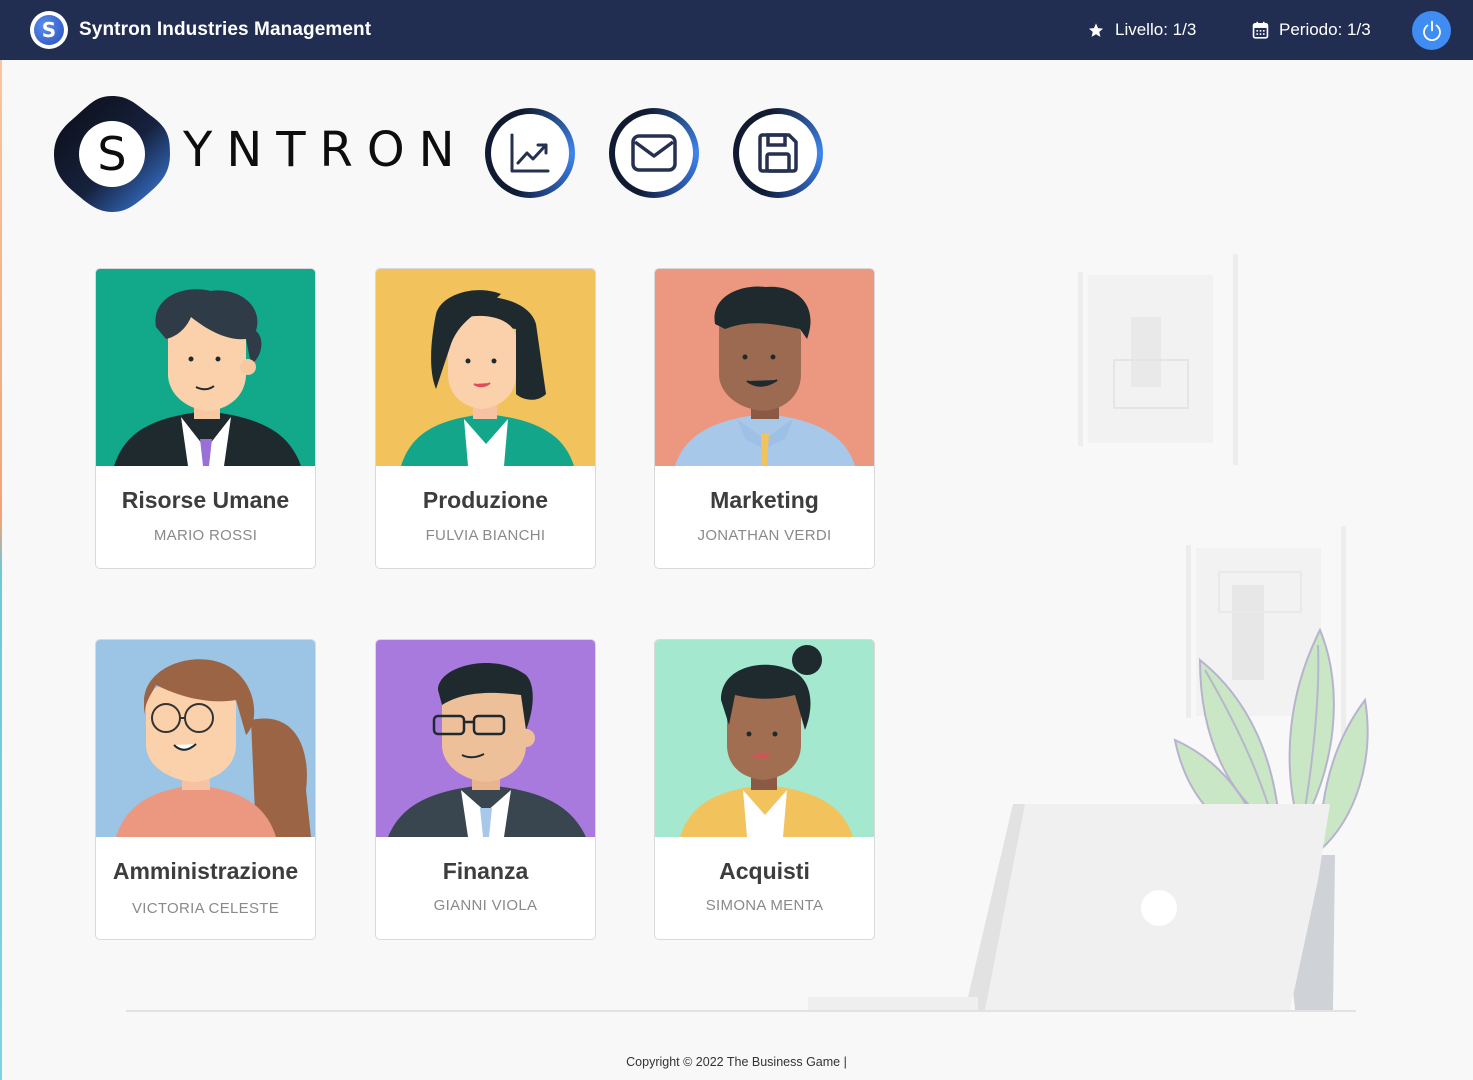 This screenshot has width=1473, height=1080. I want to click on power-icon, so click(1431, 30).